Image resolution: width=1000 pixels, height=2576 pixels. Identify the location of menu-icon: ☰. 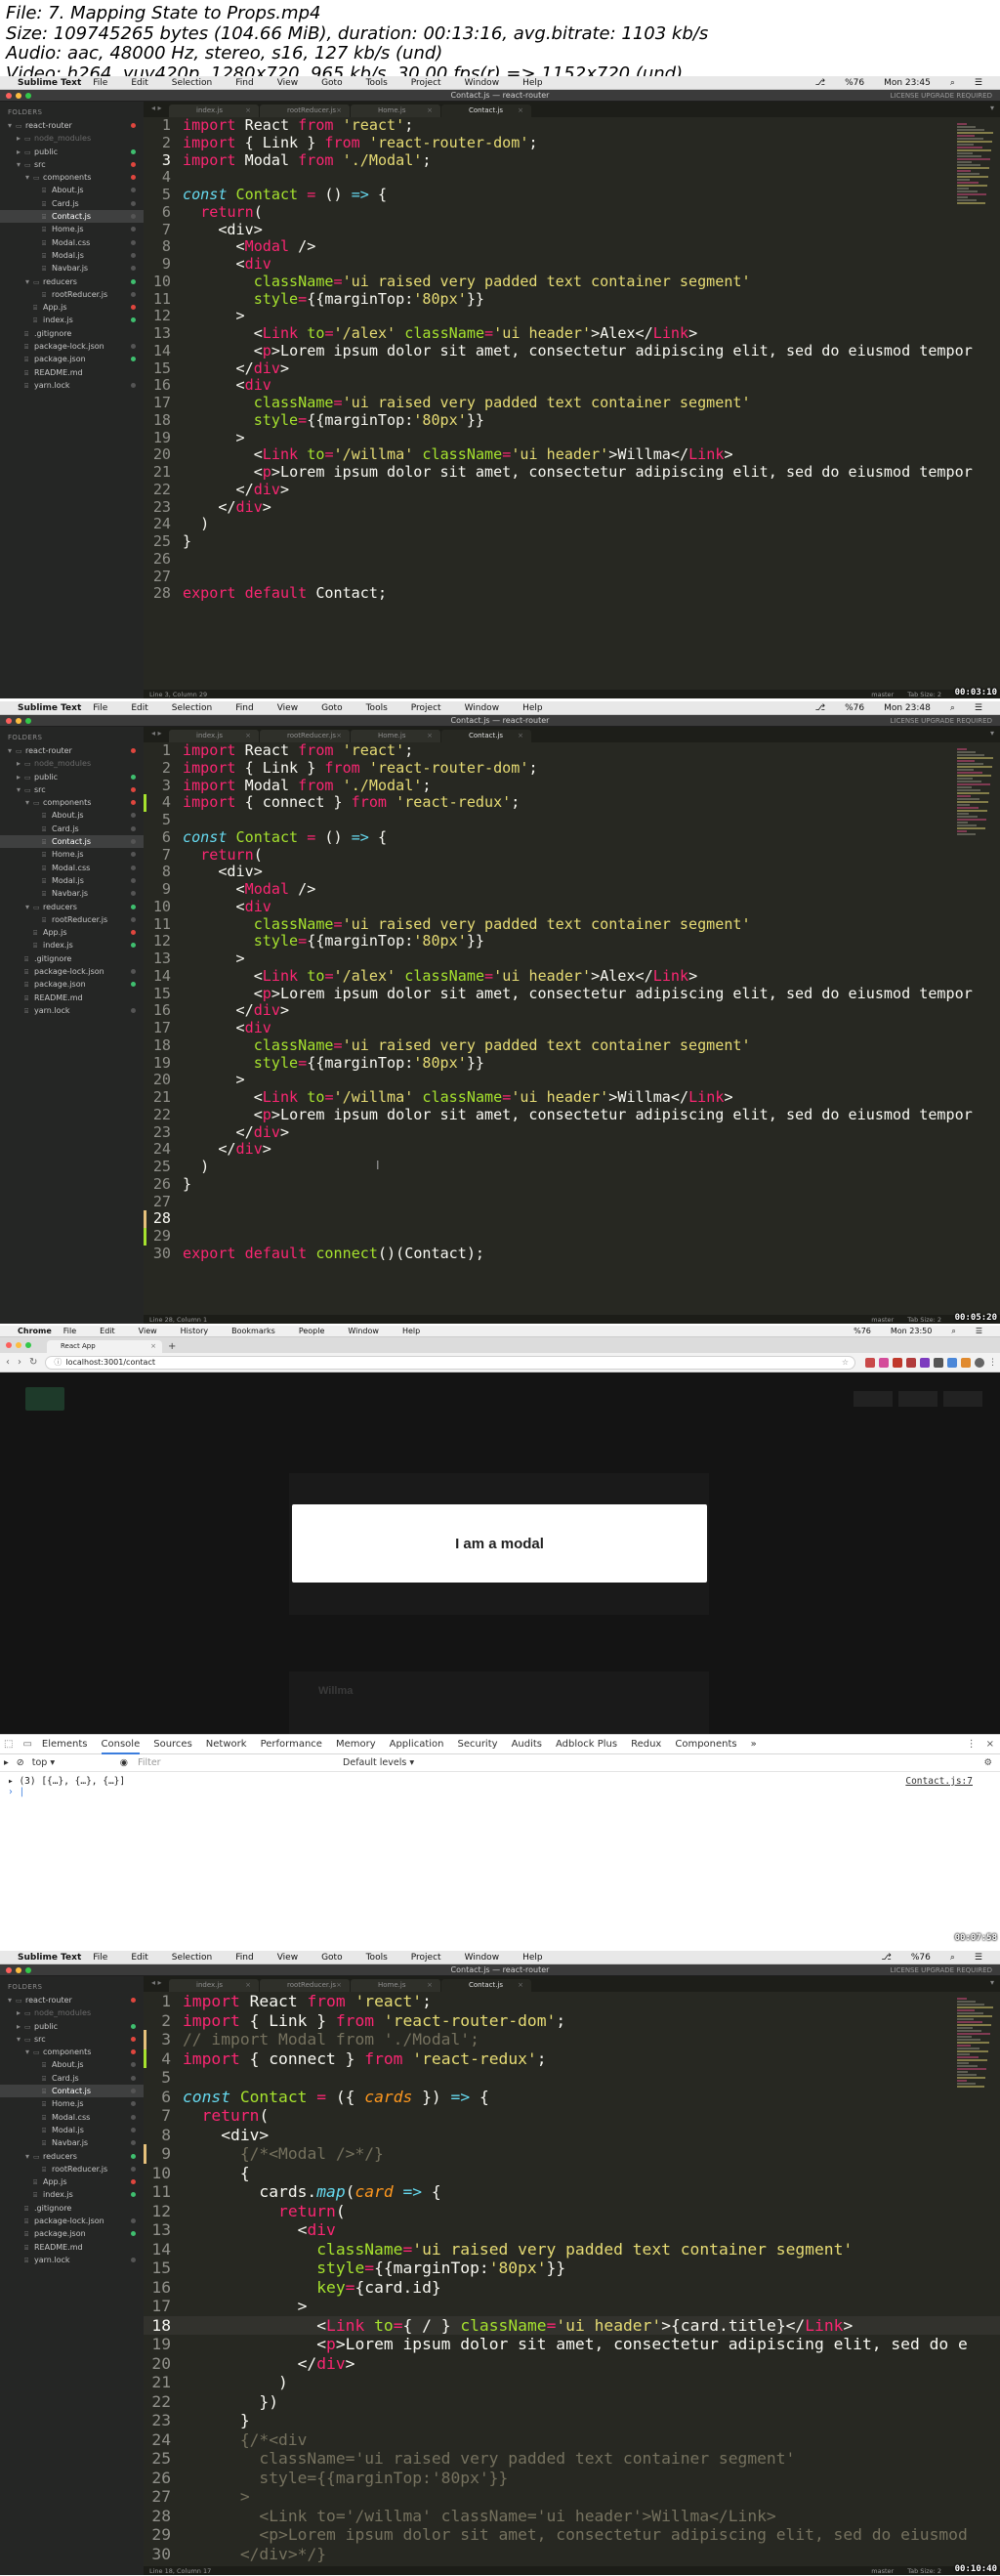
(978, 83).